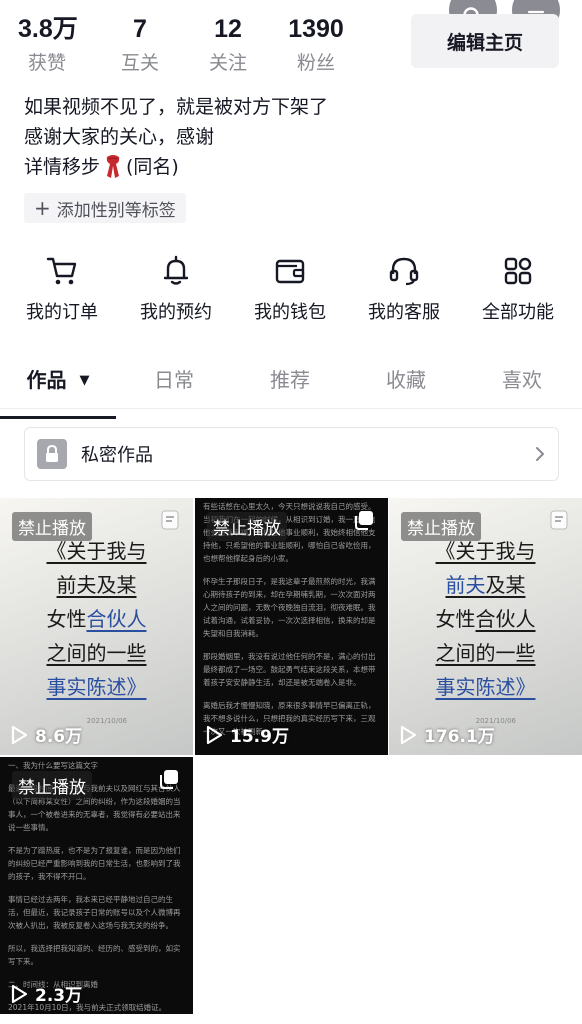  Describe the element at coordinates (62, 288) in the screenshot. I see `quick-orders: 我的订单` at that location.